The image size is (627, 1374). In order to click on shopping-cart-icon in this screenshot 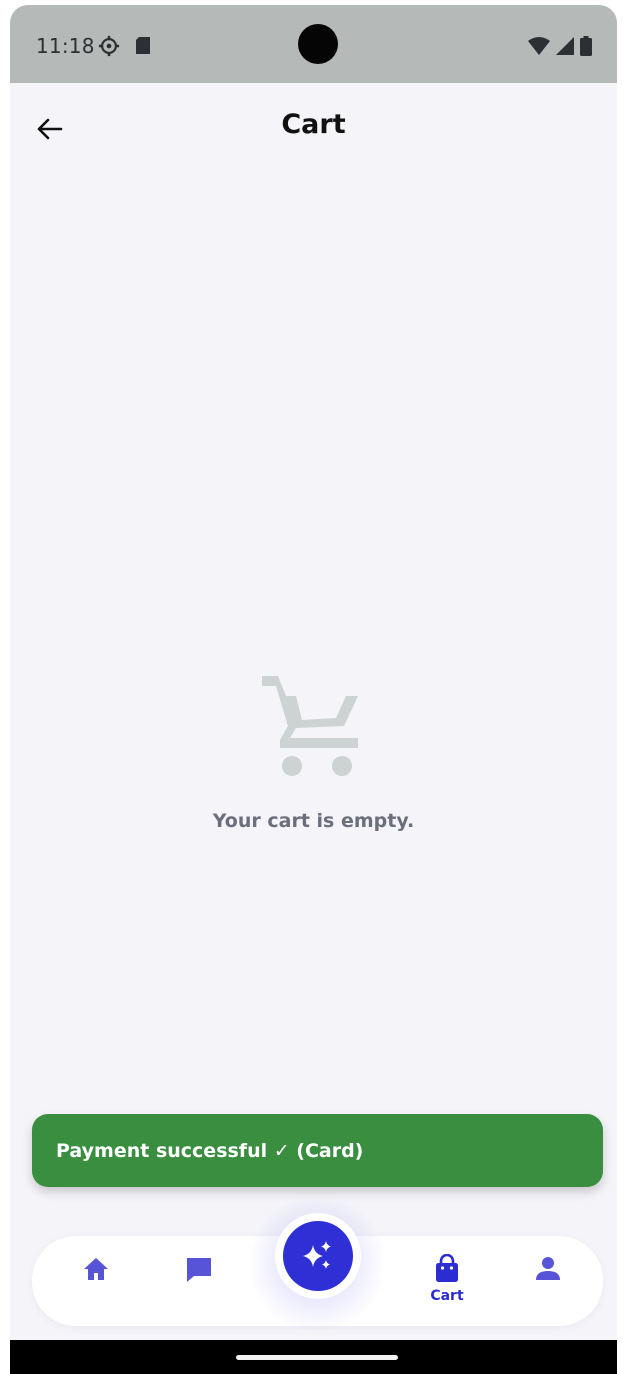, I will do `click(309, 726)`.